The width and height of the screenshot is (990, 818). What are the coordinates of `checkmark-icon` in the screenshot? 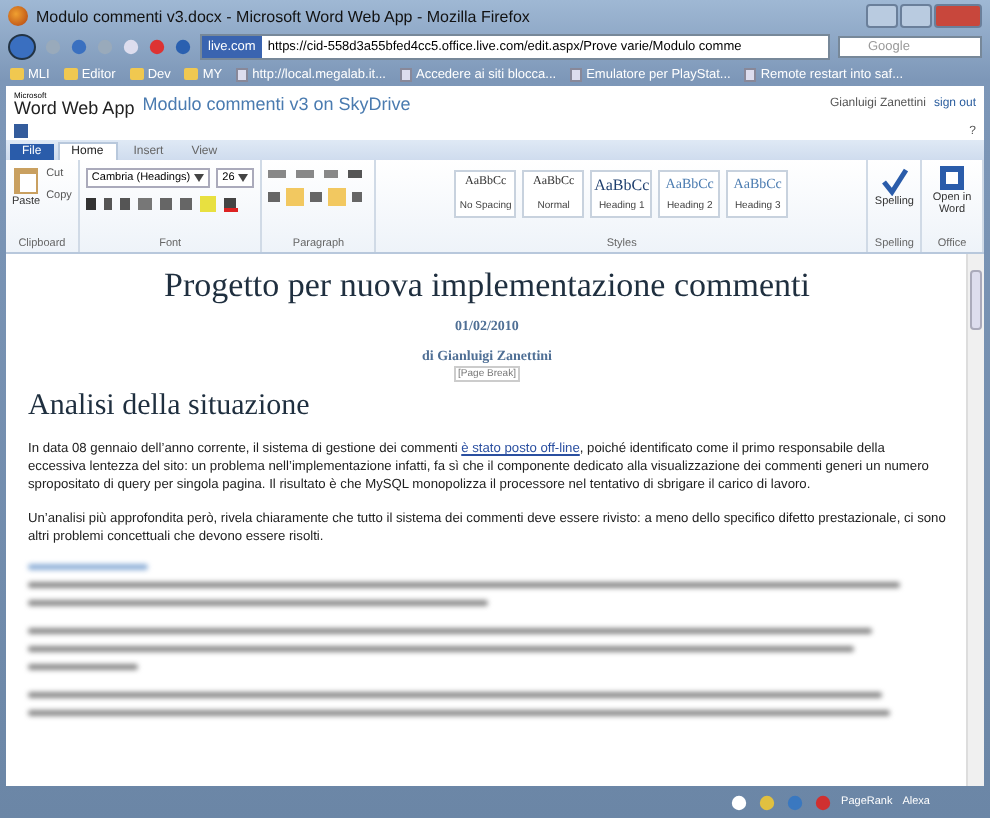 It's located at (894, 180).